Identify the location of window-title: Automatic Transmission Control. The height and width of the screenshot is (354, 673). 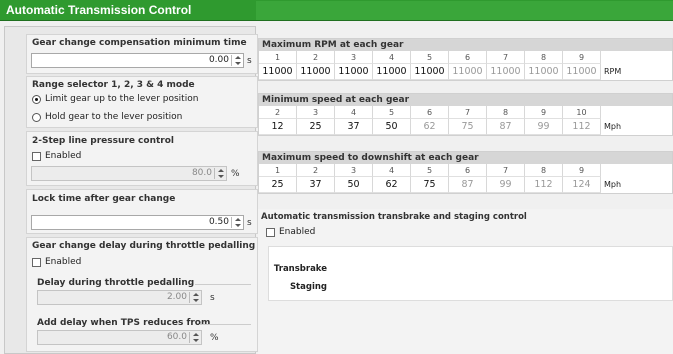
(99, 10).